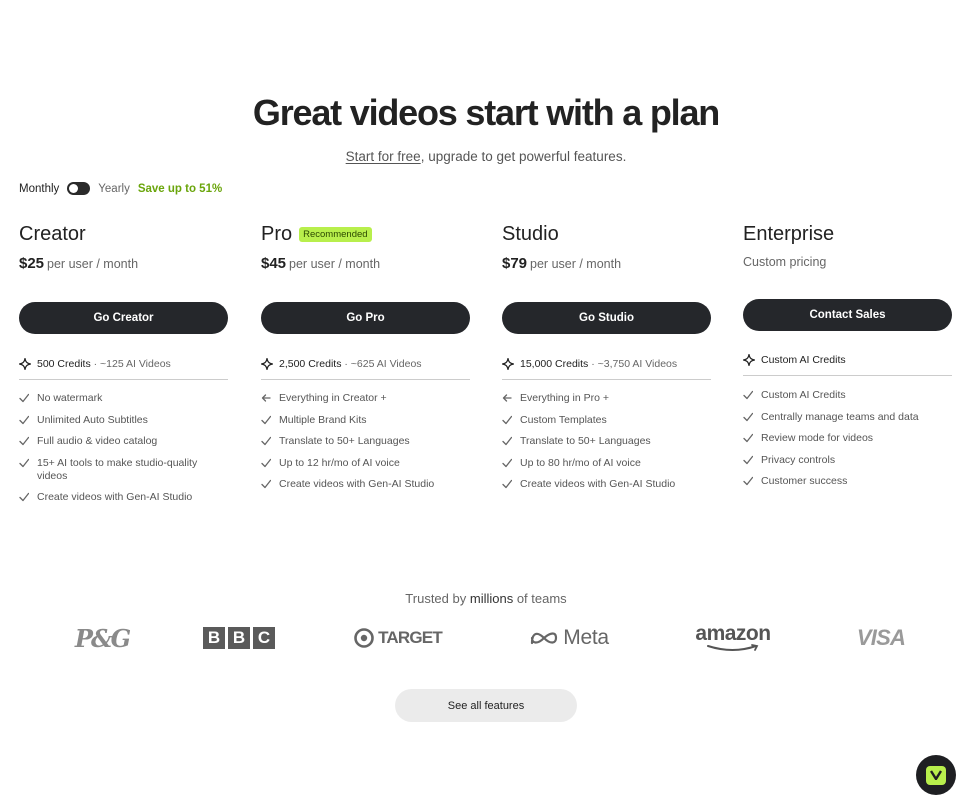 This screenshot has height=810, width=972. I want to click on target-logo-text: TARGET, so click(410, 637).